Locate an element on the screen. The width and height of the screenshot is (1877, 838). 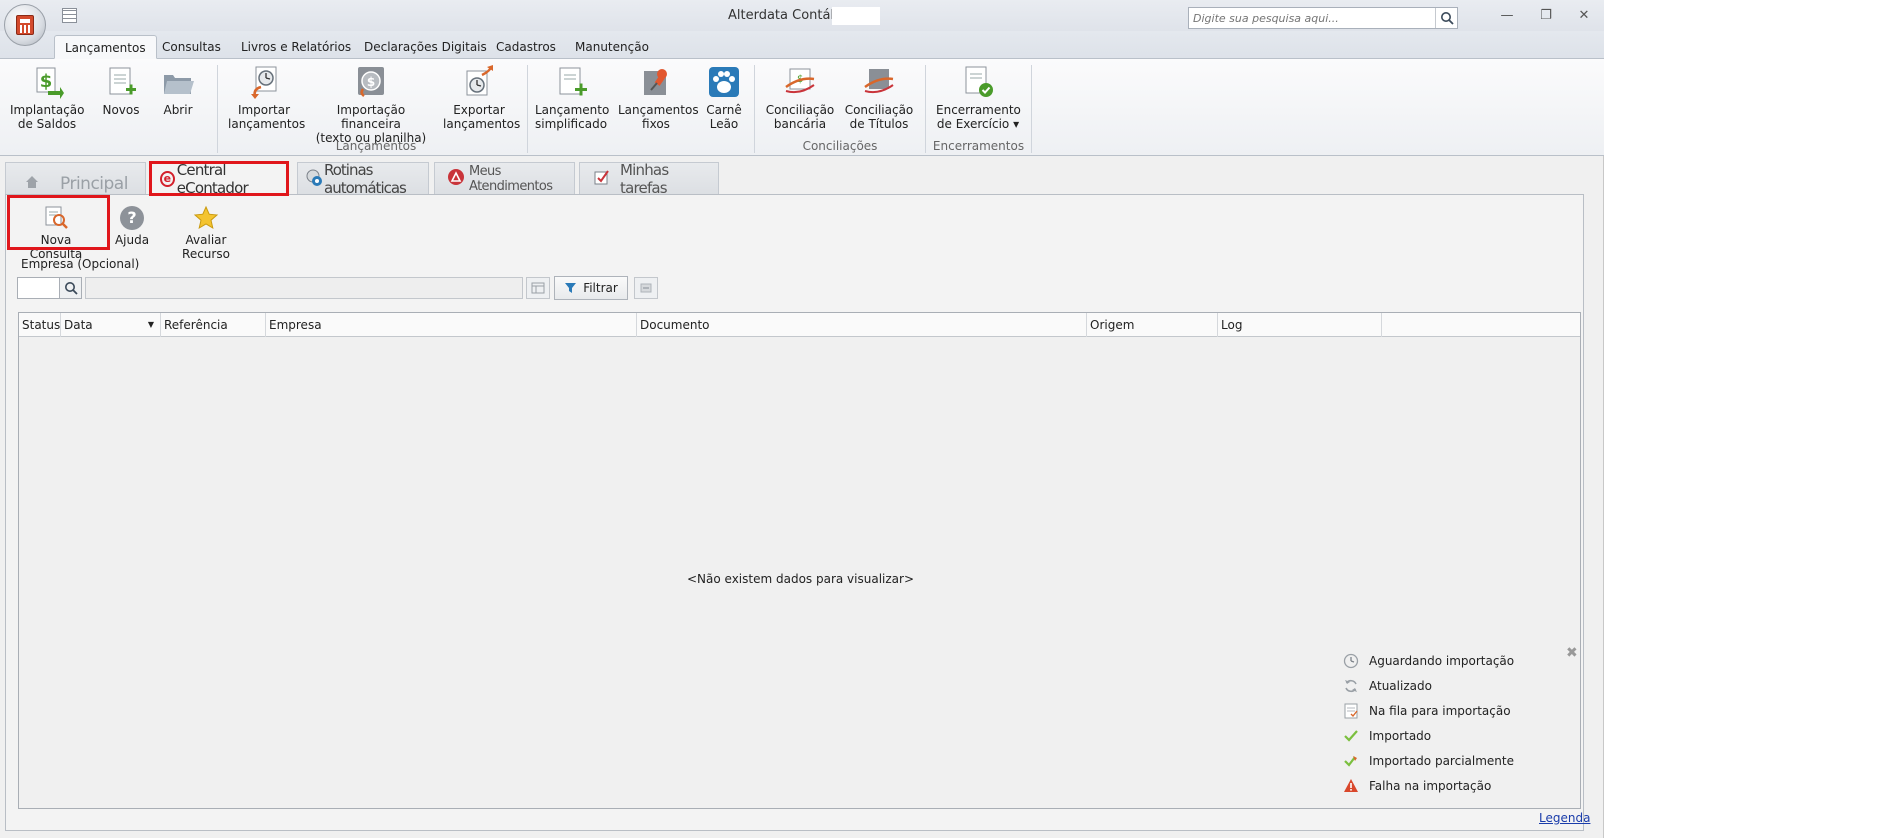
restore-button: ❐ is located at coordinates (1546, 16).